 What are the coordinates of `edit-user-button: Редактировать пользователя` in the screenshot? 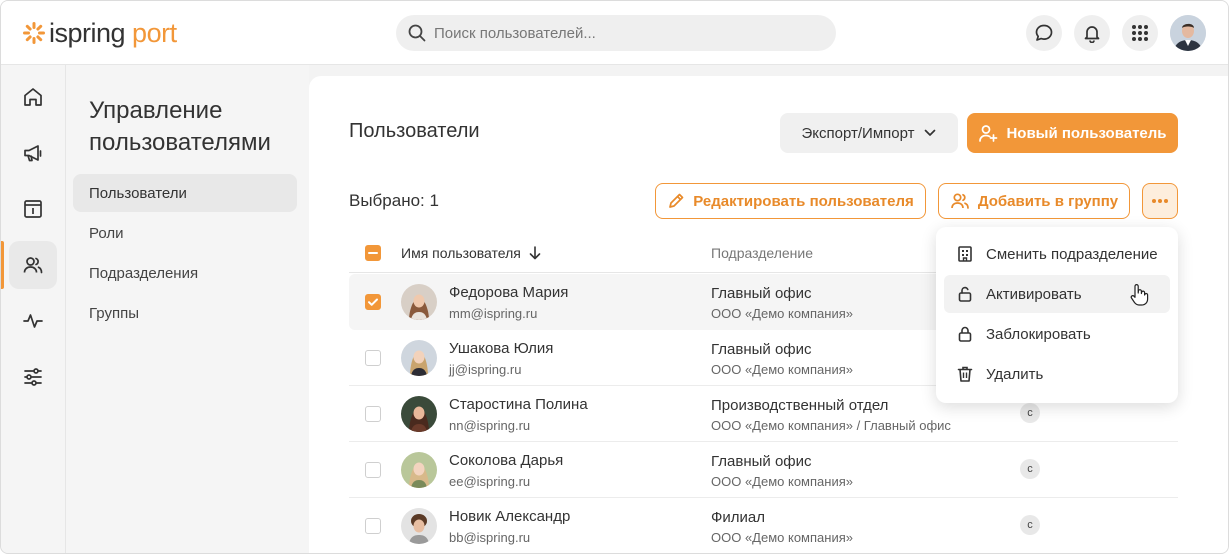 It's located at (790, 201).